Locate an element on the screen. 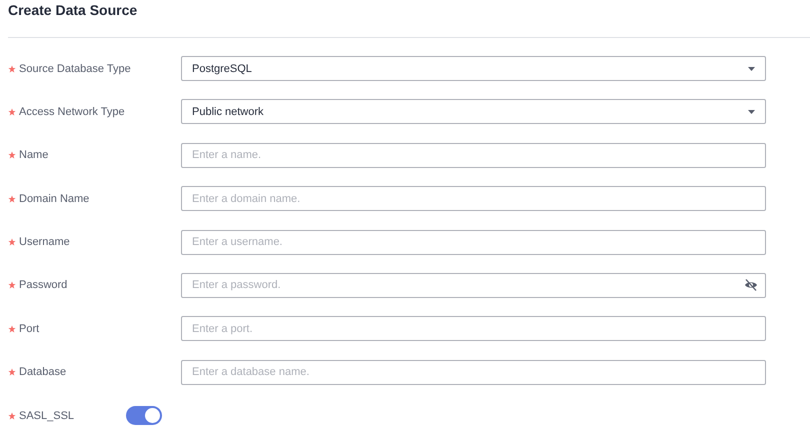 The height and width of the screenshot is (427, 810). select-field: Public network is located at coordinates (473, 111).